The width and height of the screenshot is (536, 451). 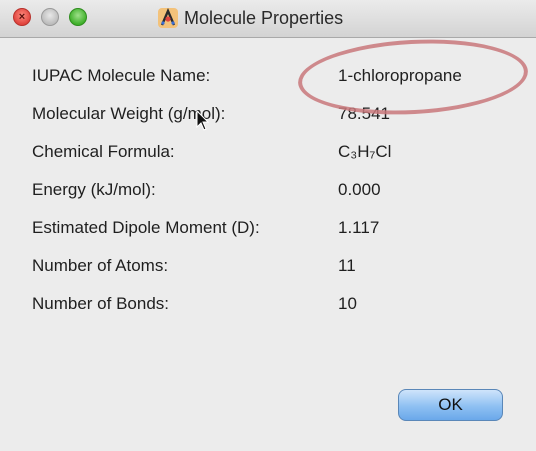 I want to click on minimize-window-button, so click(x=50, y=17).